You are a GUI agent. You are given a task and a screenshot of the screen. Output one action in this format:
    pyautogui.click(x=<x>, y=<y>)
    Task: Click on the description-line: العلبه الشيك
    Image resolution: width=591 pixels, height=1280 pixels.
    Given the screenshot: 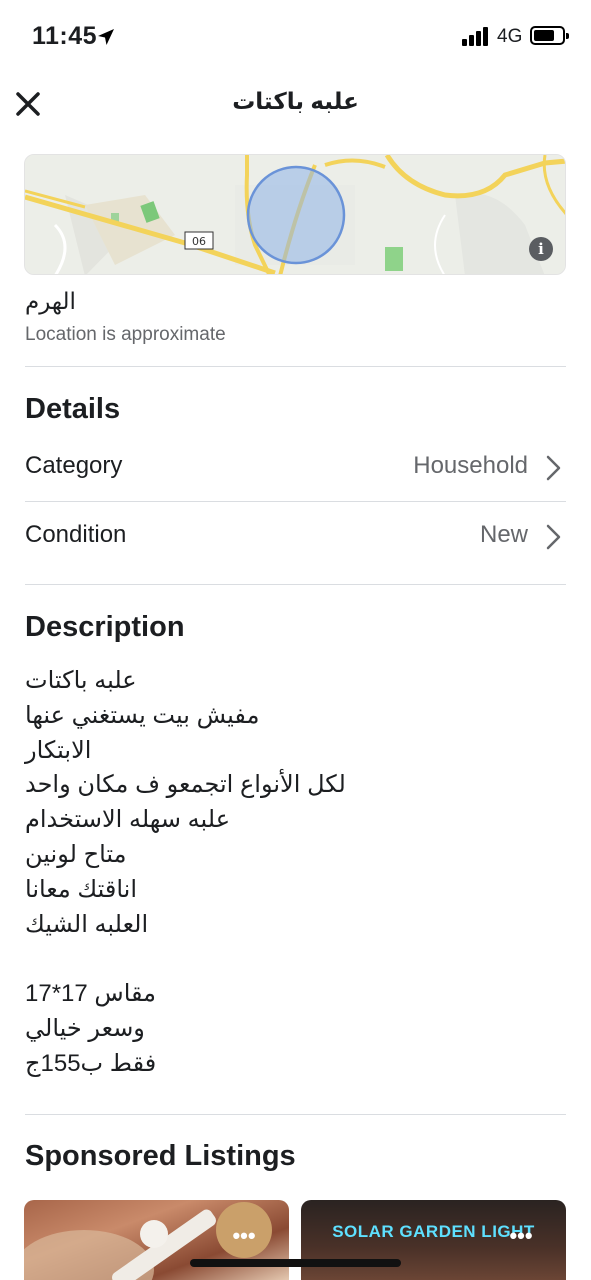 What is the action you would take?
    pyautogui.click(x=87, y=924)
    